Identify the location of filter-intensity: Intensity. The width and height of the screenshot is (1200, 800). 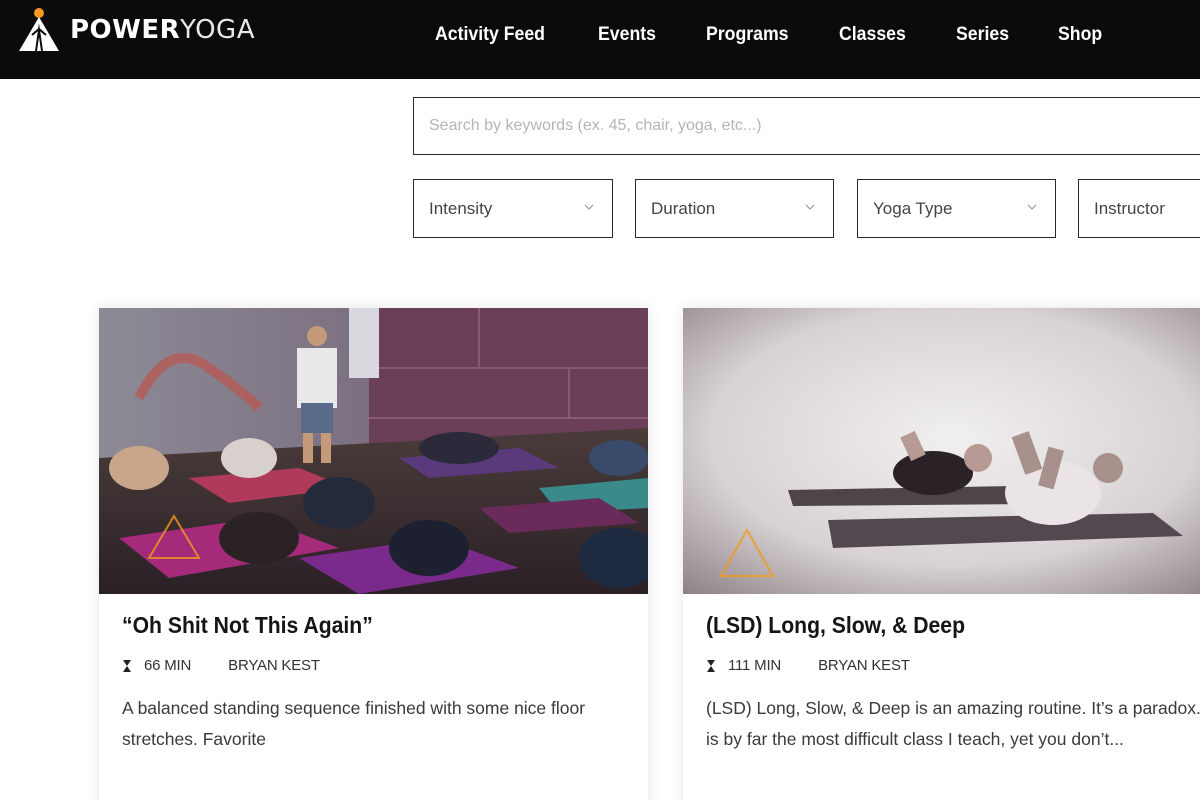
(513, 208).